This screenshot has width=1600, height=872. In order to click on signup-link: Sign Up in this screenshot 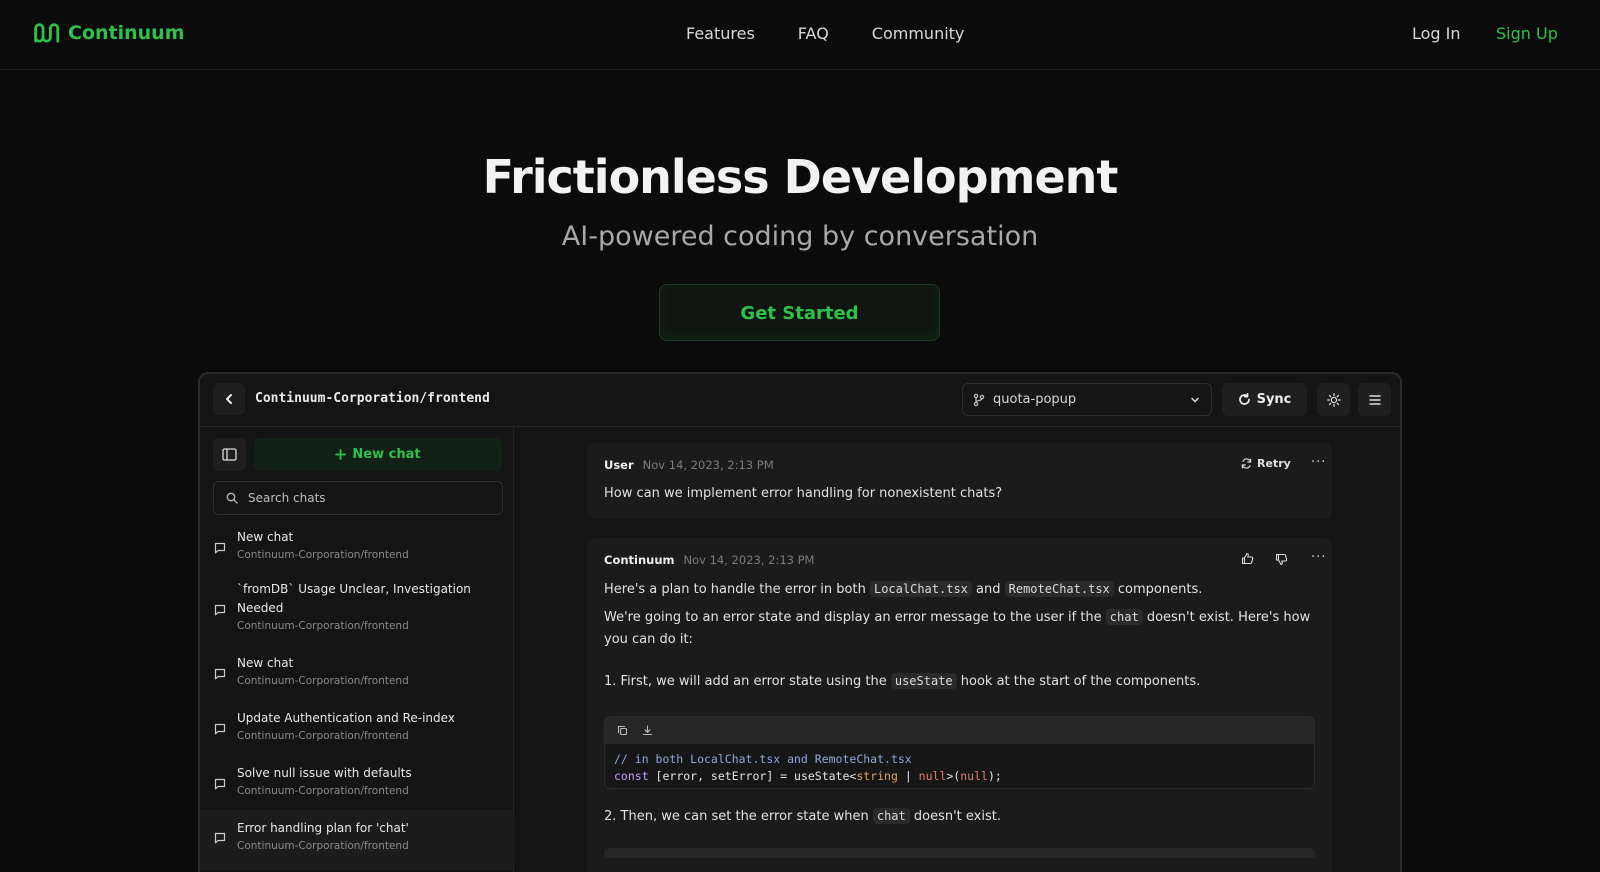, I will do `click(1527, 33)`.